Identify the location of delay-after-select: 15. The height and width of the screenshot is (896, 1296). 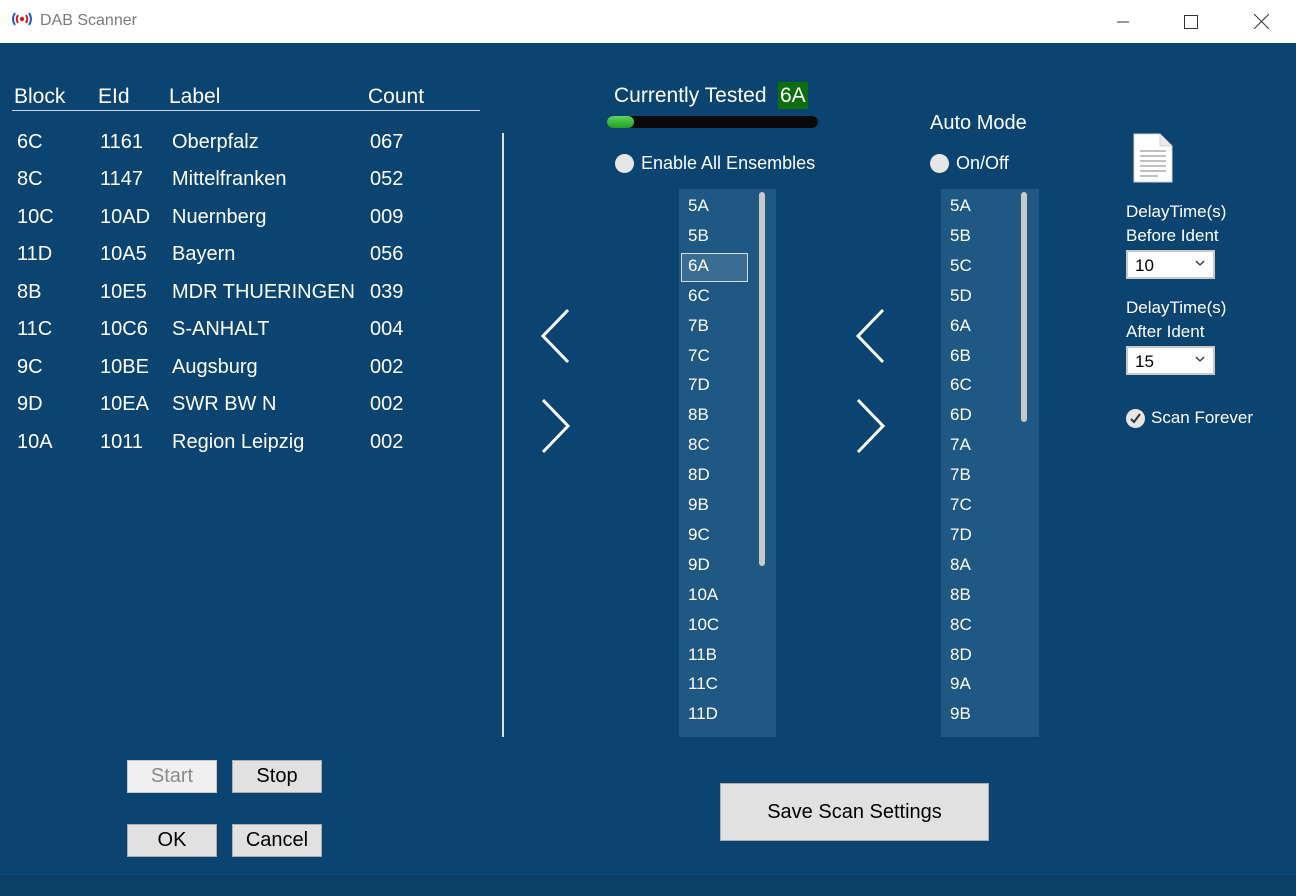
(1170, 360).